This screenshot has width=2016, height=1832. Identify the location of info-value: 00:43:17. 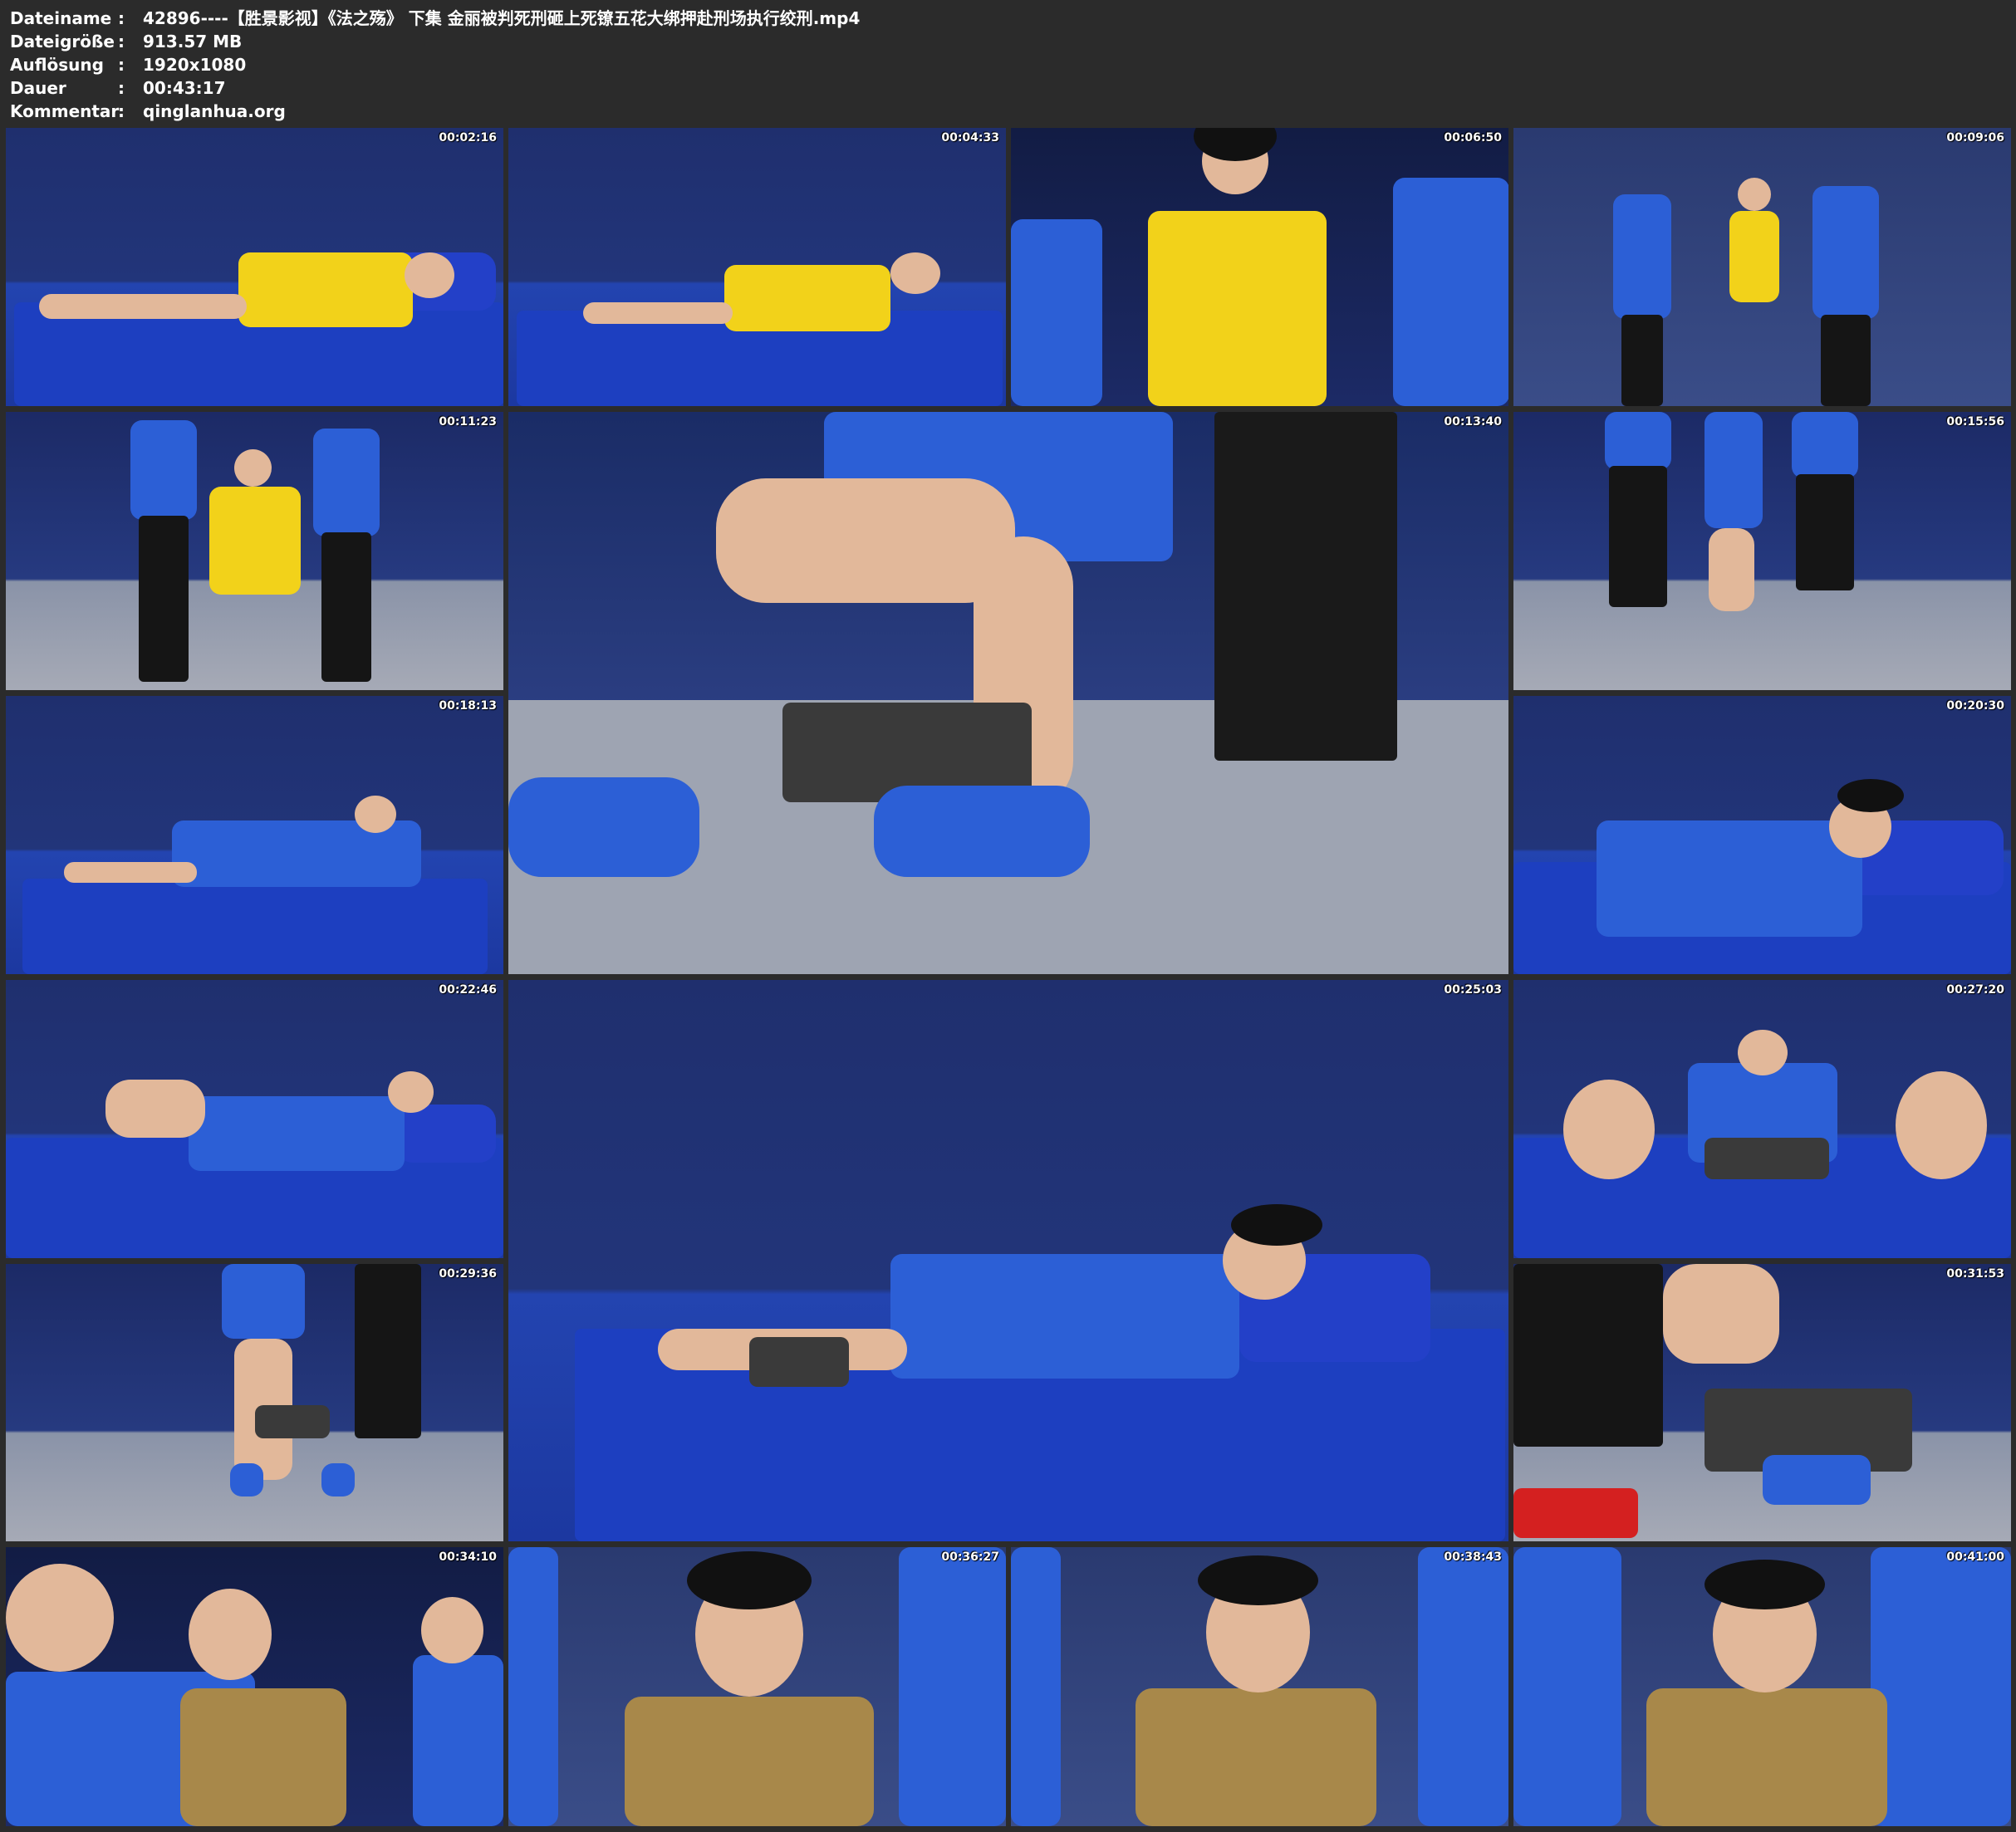
(184, 88).